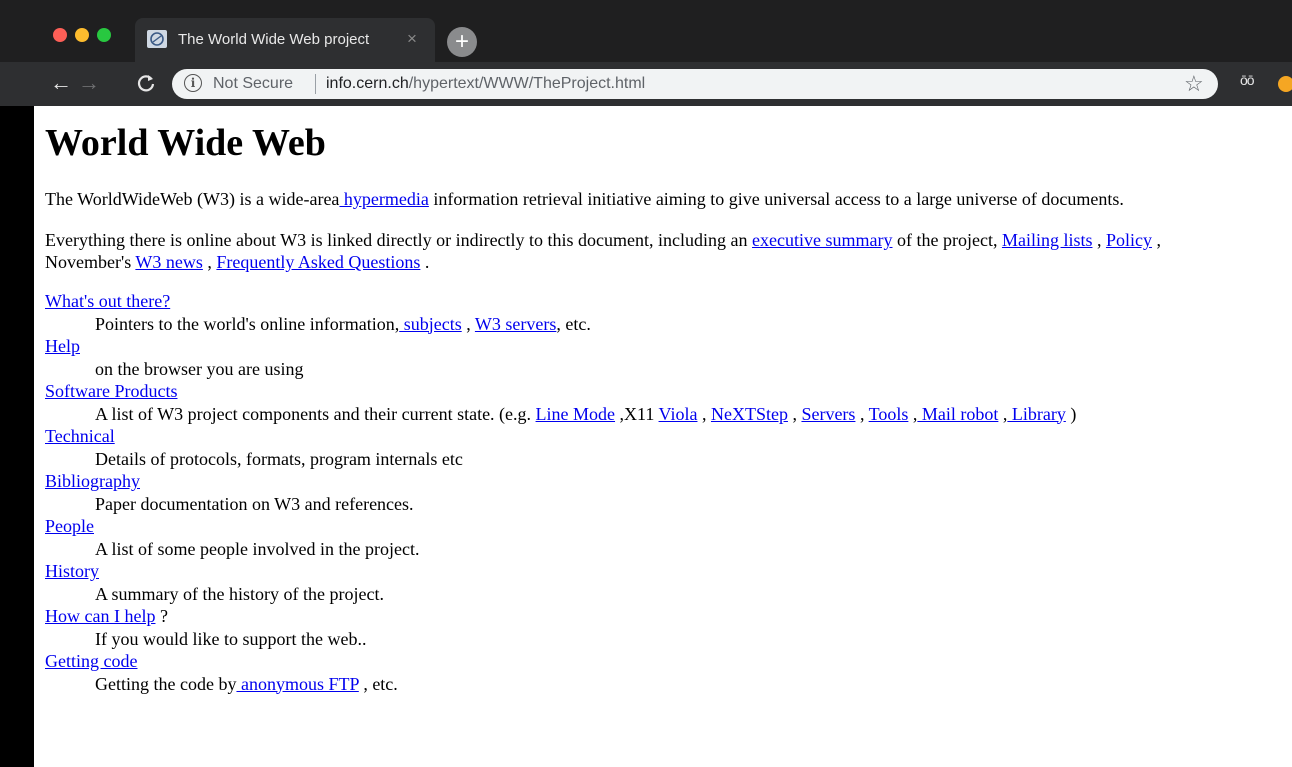 The image size is (1292, 767). What do you see at coordinates (678, 414) in the screenshot?
I see `link-viola: Viola` at bounding box center [678, 414].